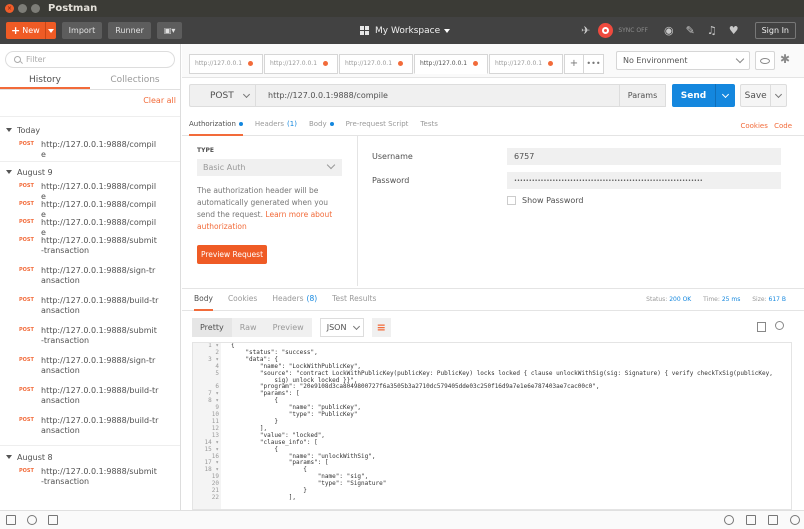  I want to click on params-button: Params, so click(642, 95).